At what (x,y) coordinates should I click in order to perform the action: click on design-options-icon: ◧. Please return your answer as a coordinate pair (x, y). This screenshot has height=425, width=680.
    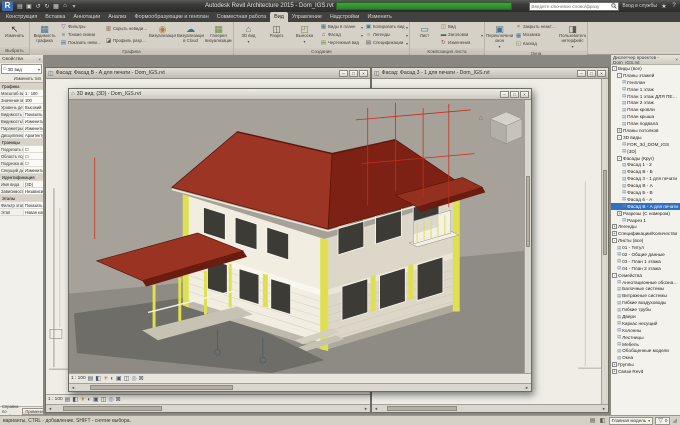
    Looking at the image, I should click on (603, 420).